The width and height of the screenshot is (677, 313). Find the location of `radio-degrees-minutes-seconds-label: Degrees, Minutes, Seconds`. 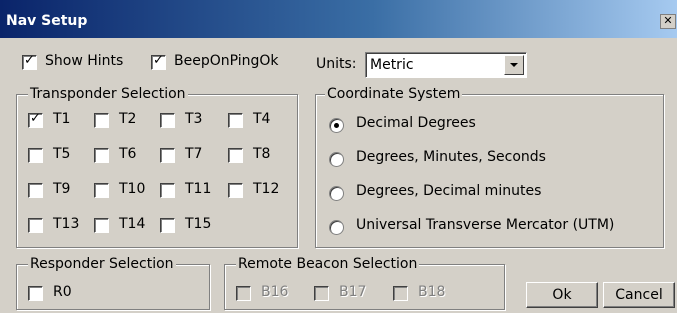

radio-degrees-minutes-seconds-label: Degrees, Minutes, Seconds is located at coordinates (451, 157).